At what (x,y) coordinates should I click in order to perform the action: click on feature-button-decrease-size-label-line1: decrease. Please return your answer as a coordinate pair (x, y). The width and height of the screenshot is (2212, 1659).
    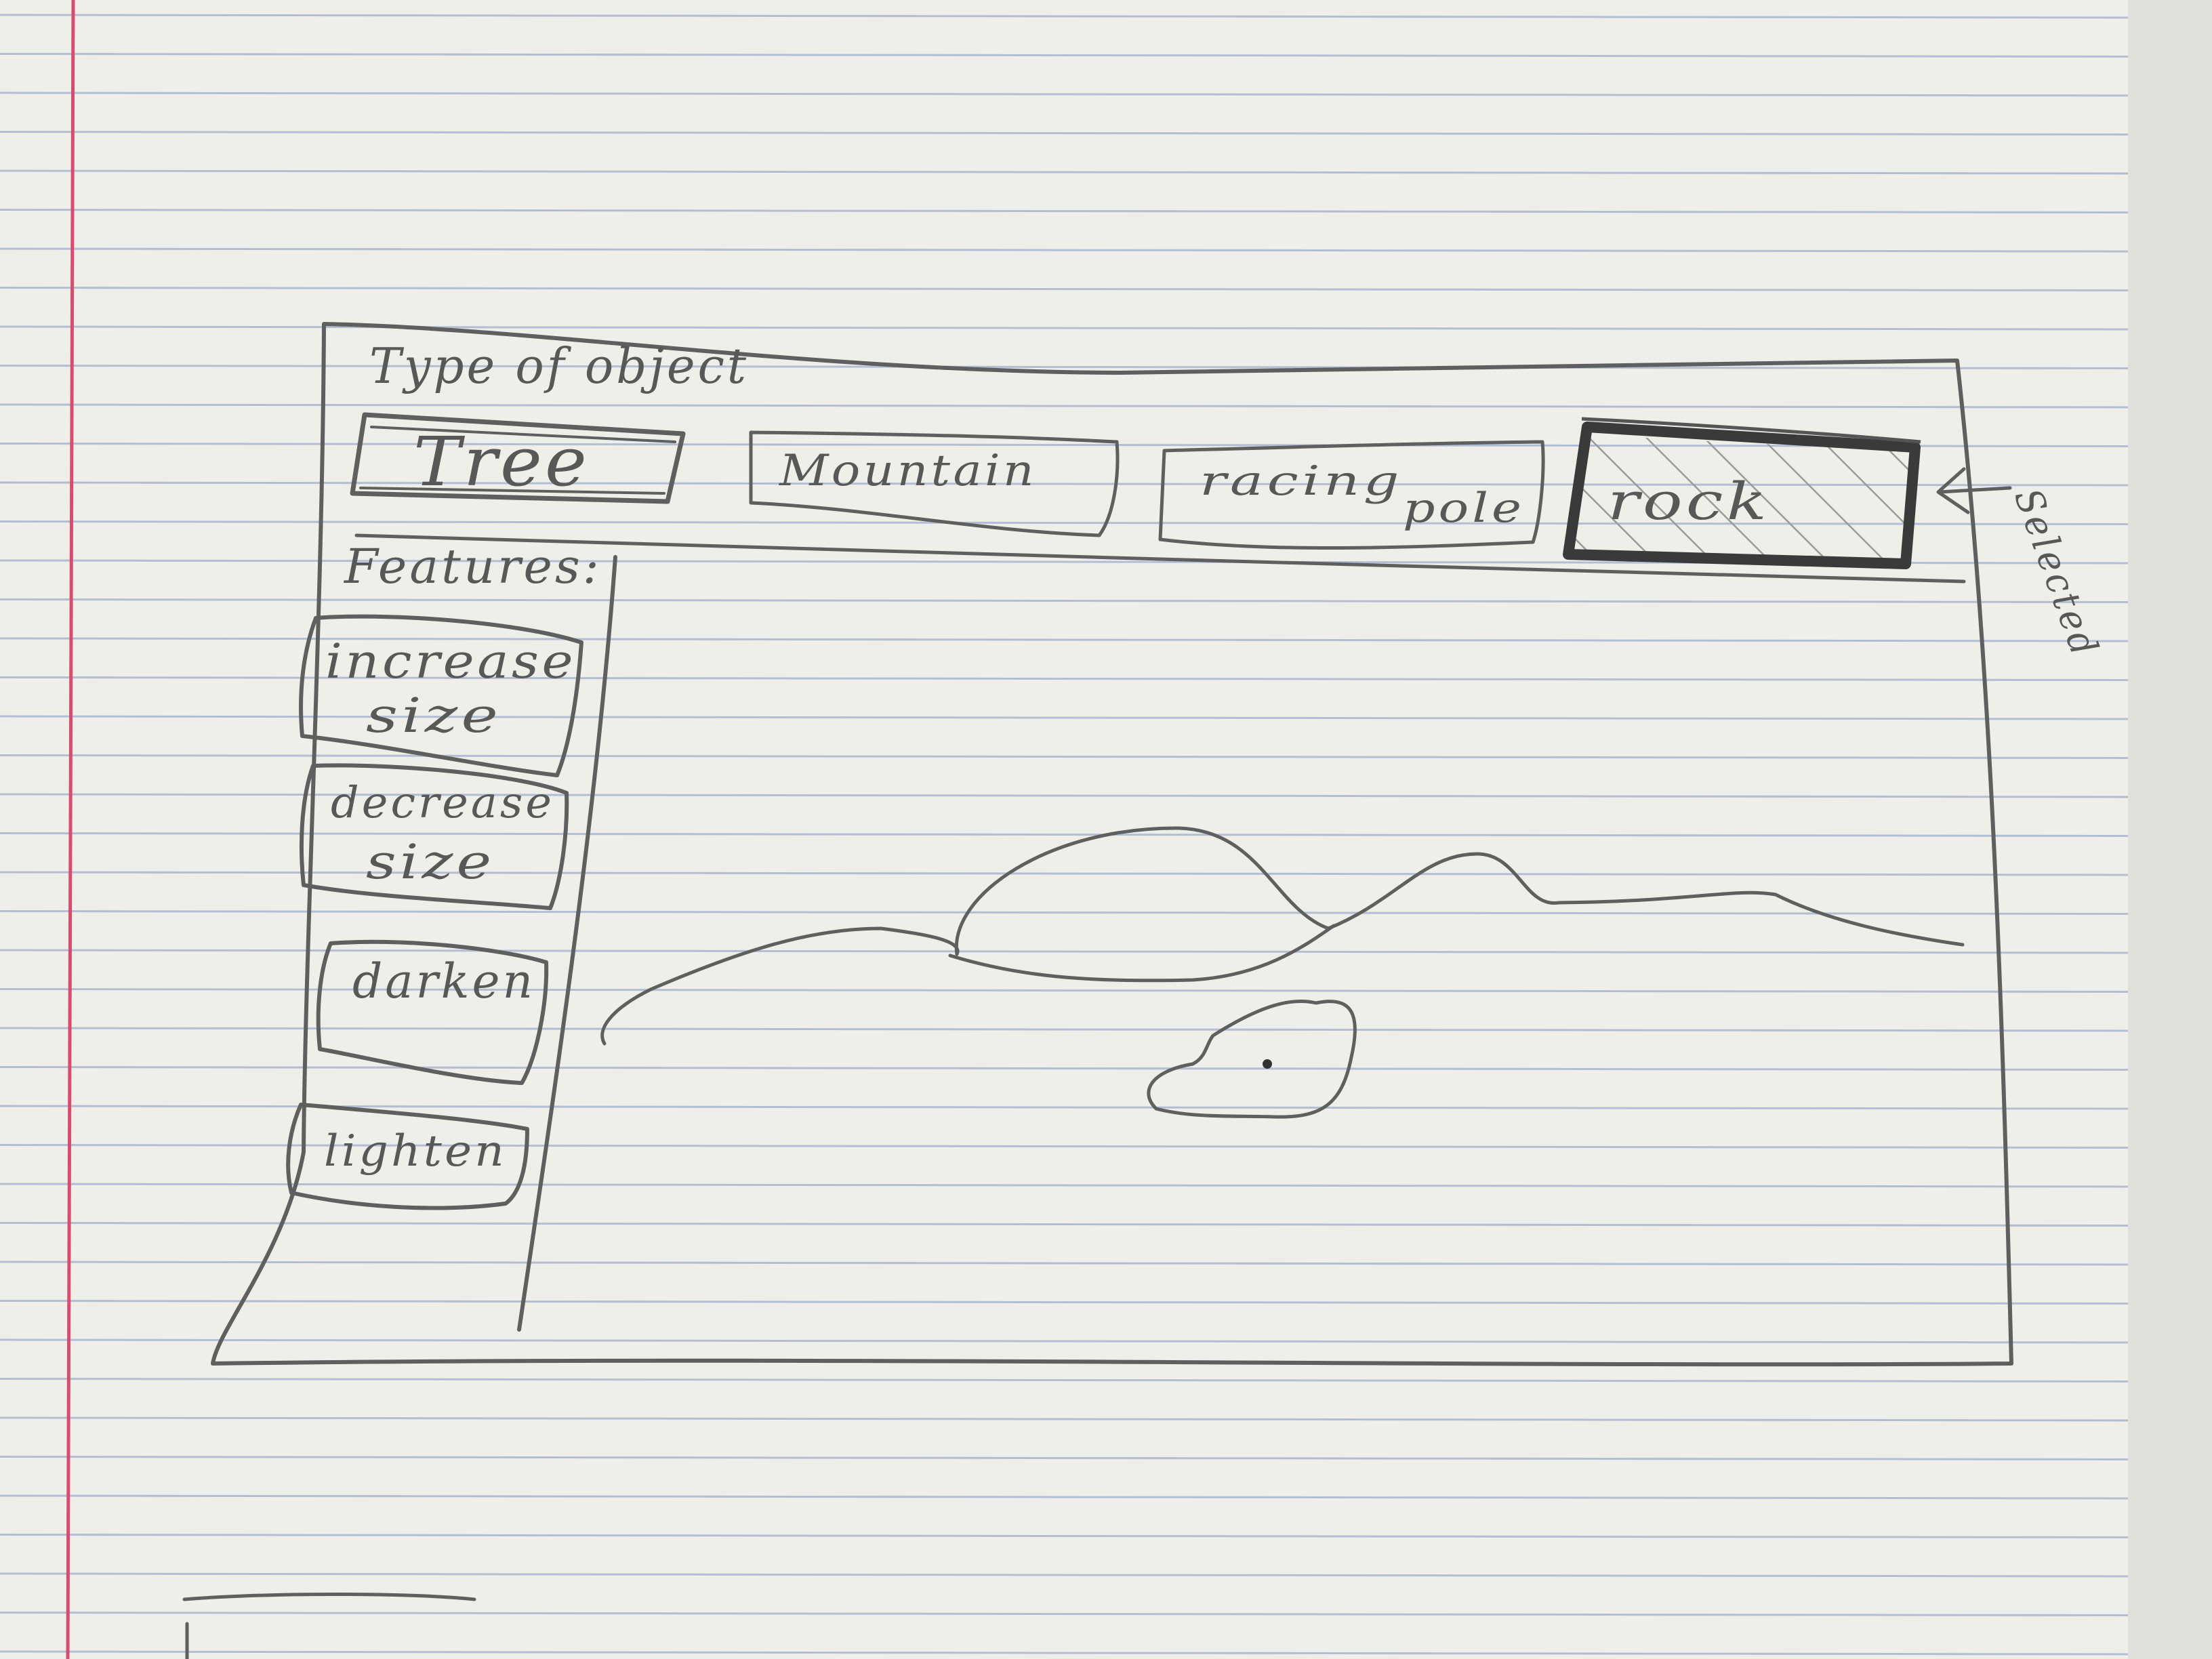
    Looking at the image, I should click on (442, 803).